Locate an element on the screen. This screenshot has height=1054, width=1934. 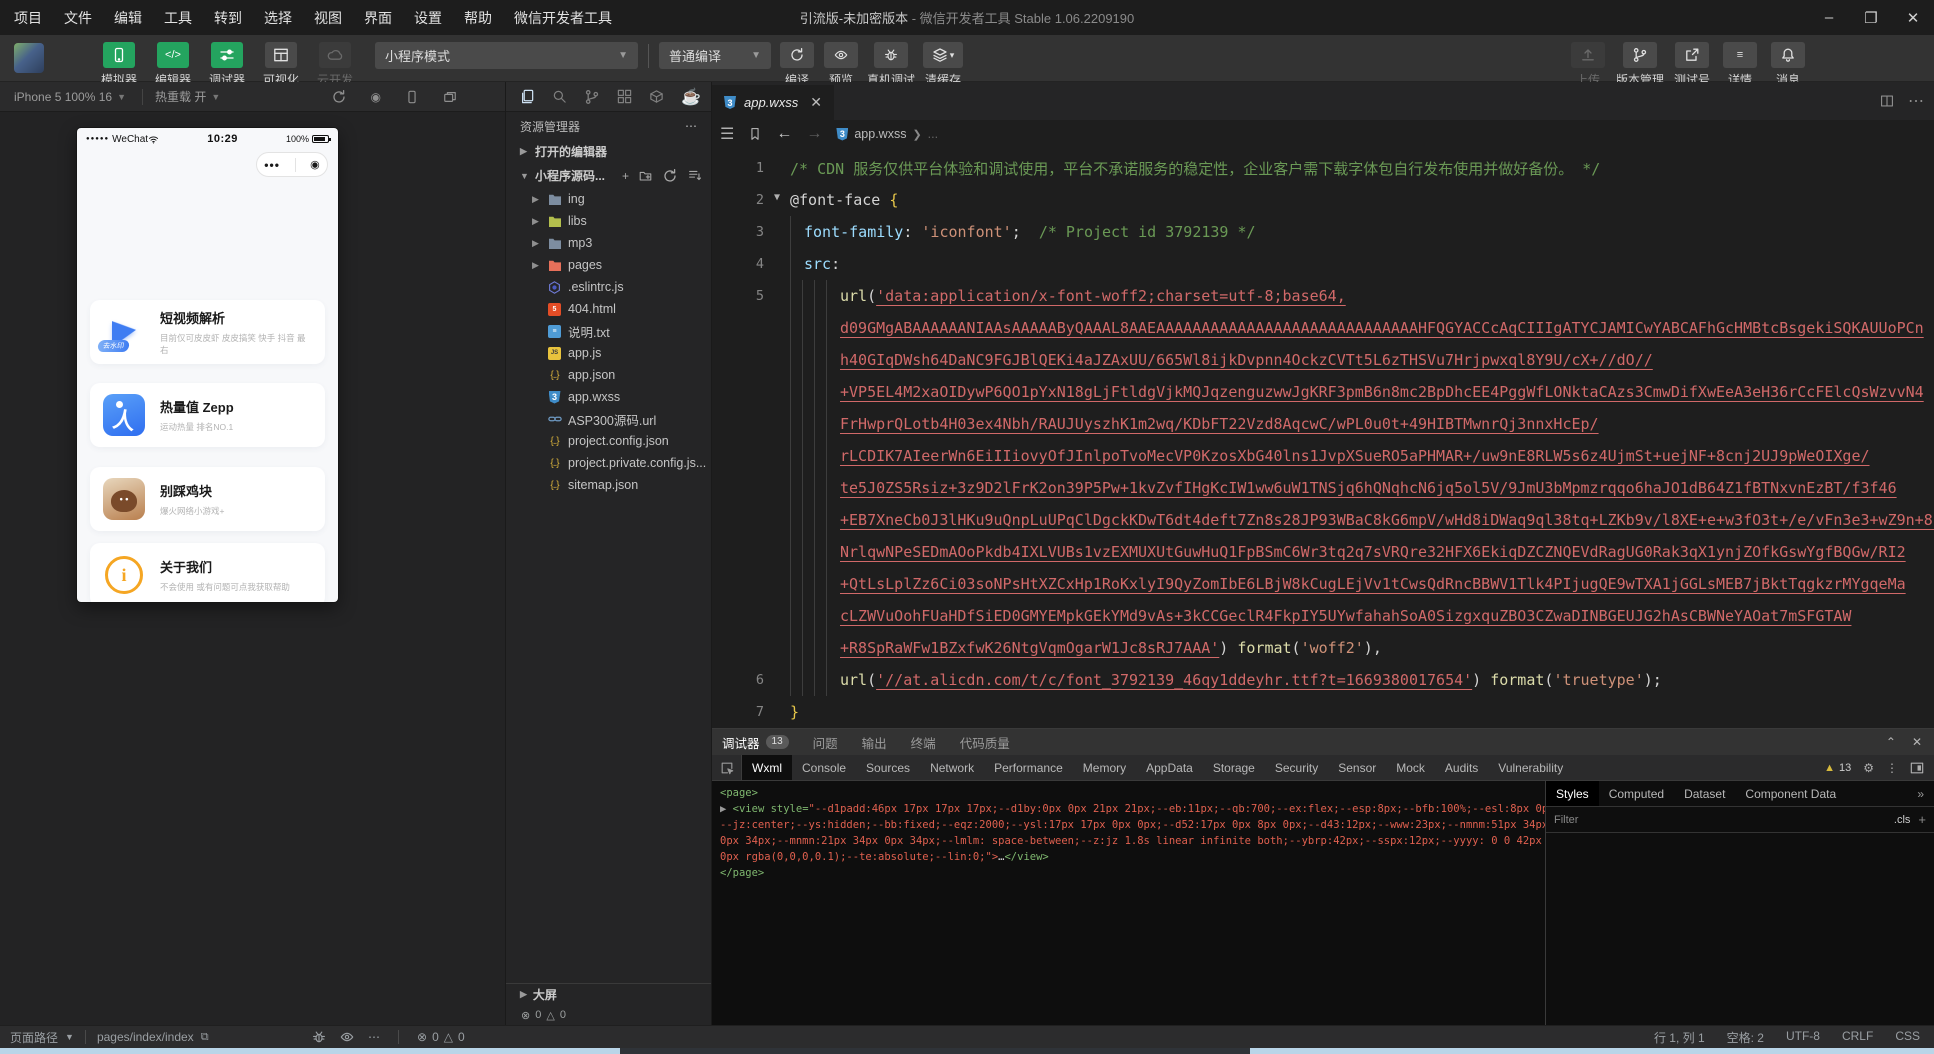
devtools-tab-storage: Storage is located at coordinates (1234, 767).